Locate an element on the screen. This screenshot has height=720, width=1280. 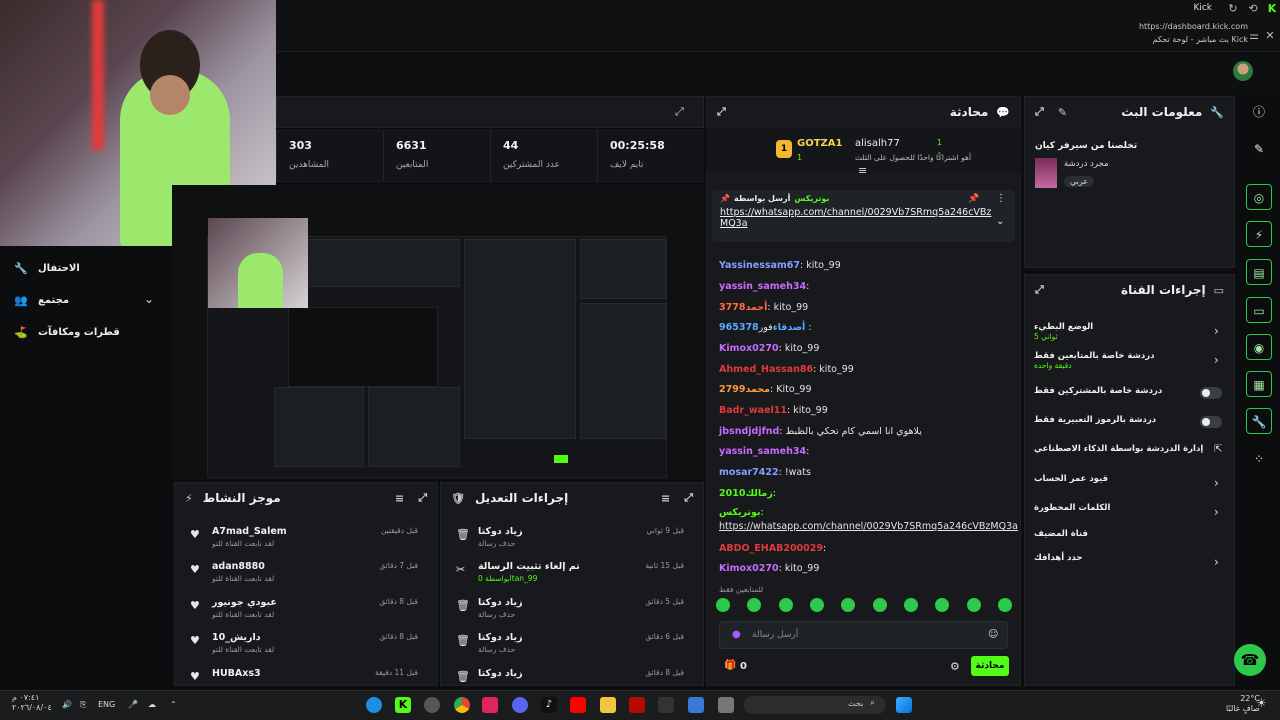
chat-message: بوتريكس: is located at coordinates (741, 512).